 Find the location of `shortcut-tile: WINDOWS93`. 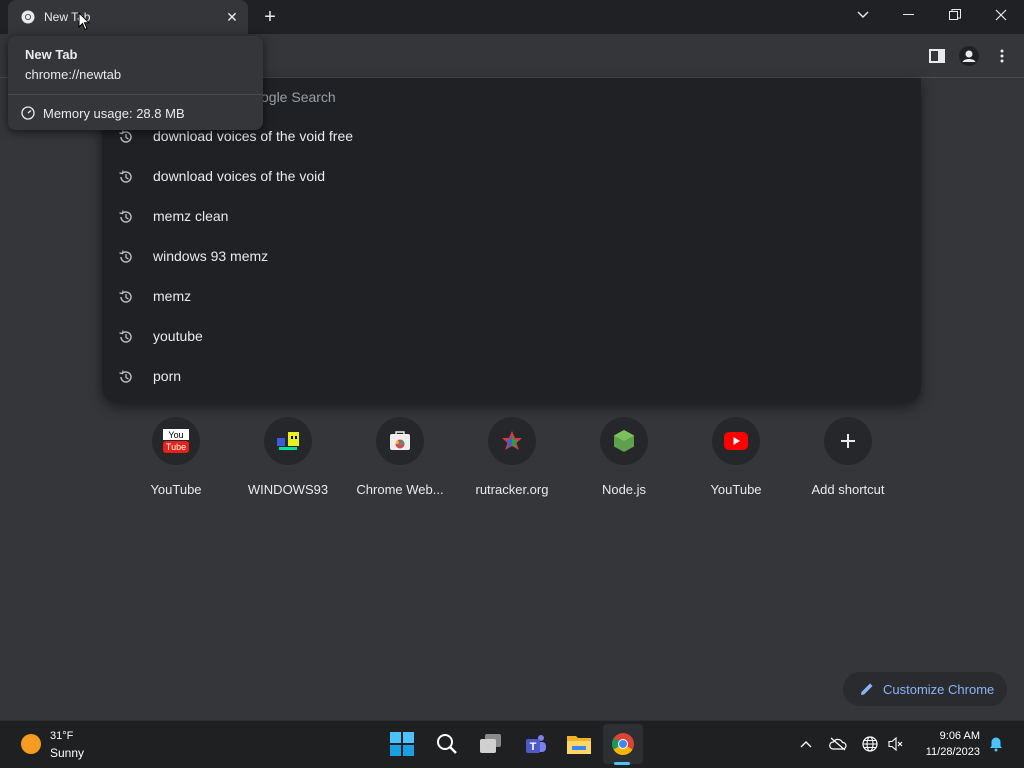

shortcut-tile: WINDOWS93 is located at coordinates (288, 462).